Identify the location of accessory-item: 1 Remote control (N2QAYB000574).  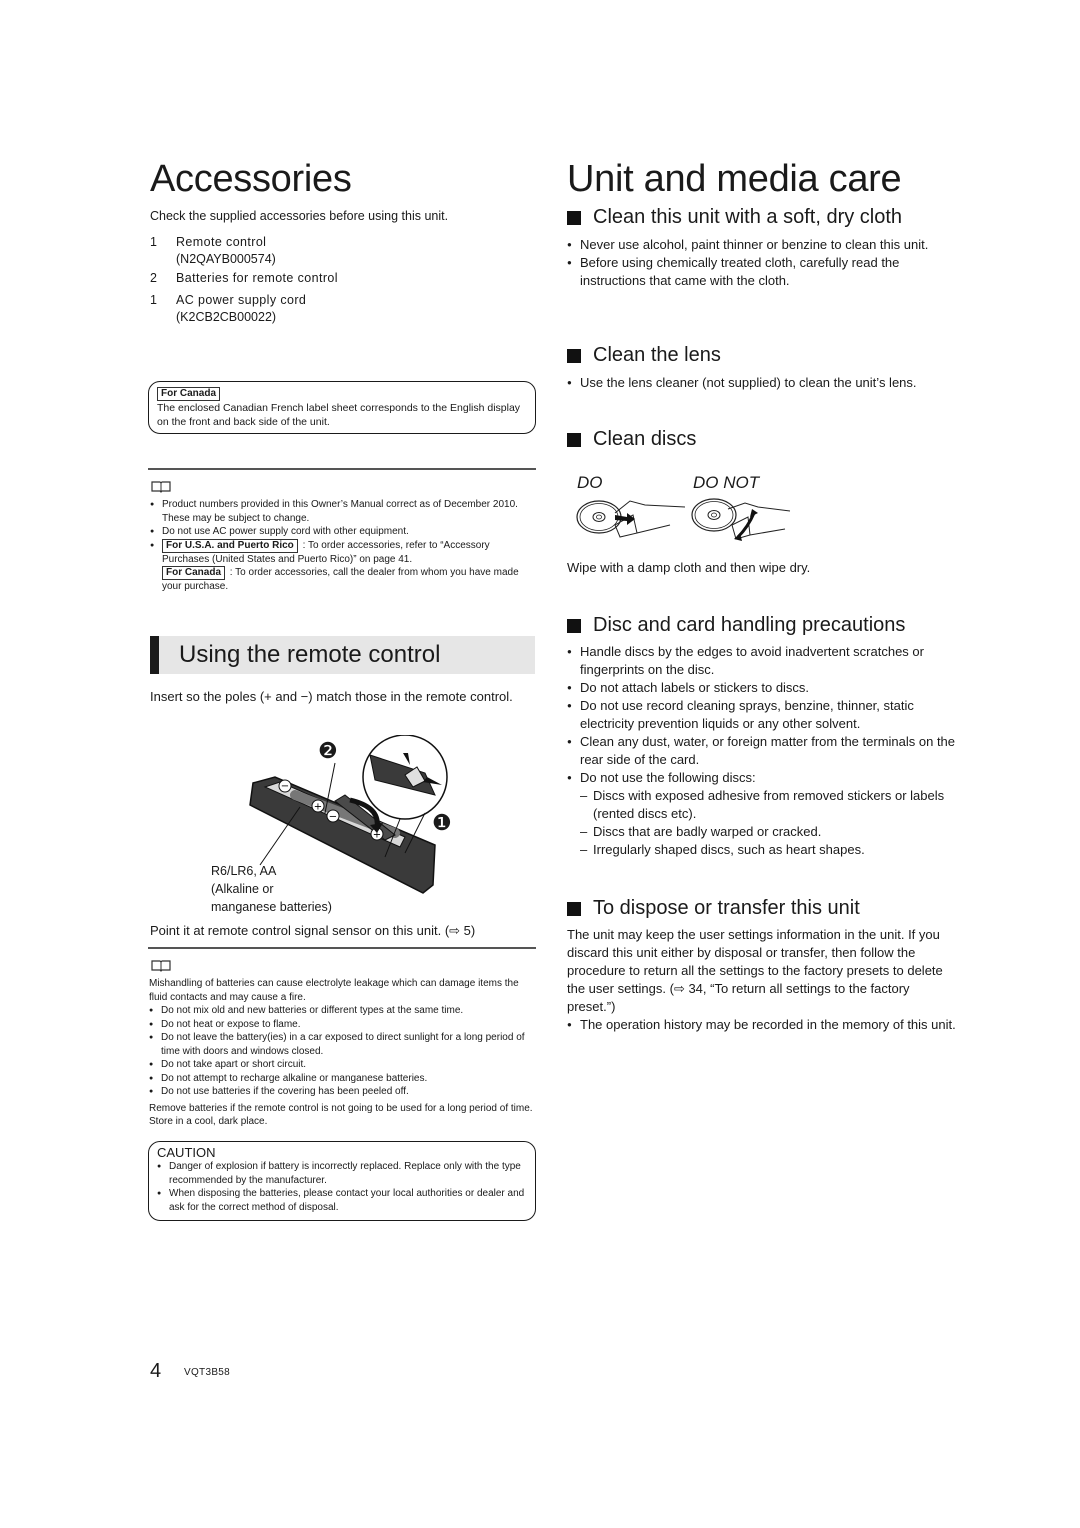
(340, 251).